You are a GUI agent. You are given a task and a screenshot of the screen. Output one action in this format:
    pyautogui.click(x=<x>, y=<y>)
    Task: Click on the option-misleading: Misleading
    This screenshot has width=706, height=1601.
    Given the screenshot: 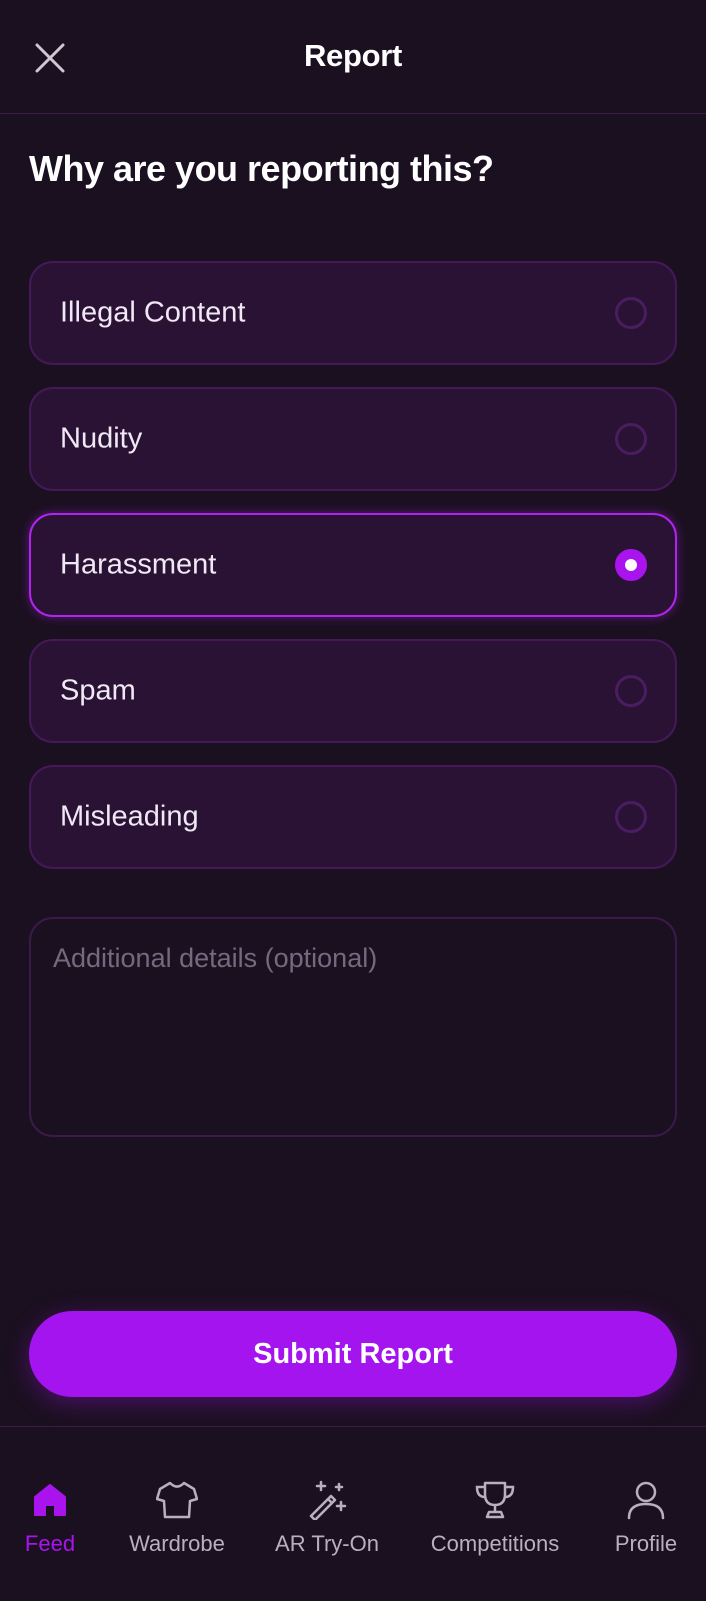 What is the action you would take?
    pyautogui.click(x=353, y=817)
    